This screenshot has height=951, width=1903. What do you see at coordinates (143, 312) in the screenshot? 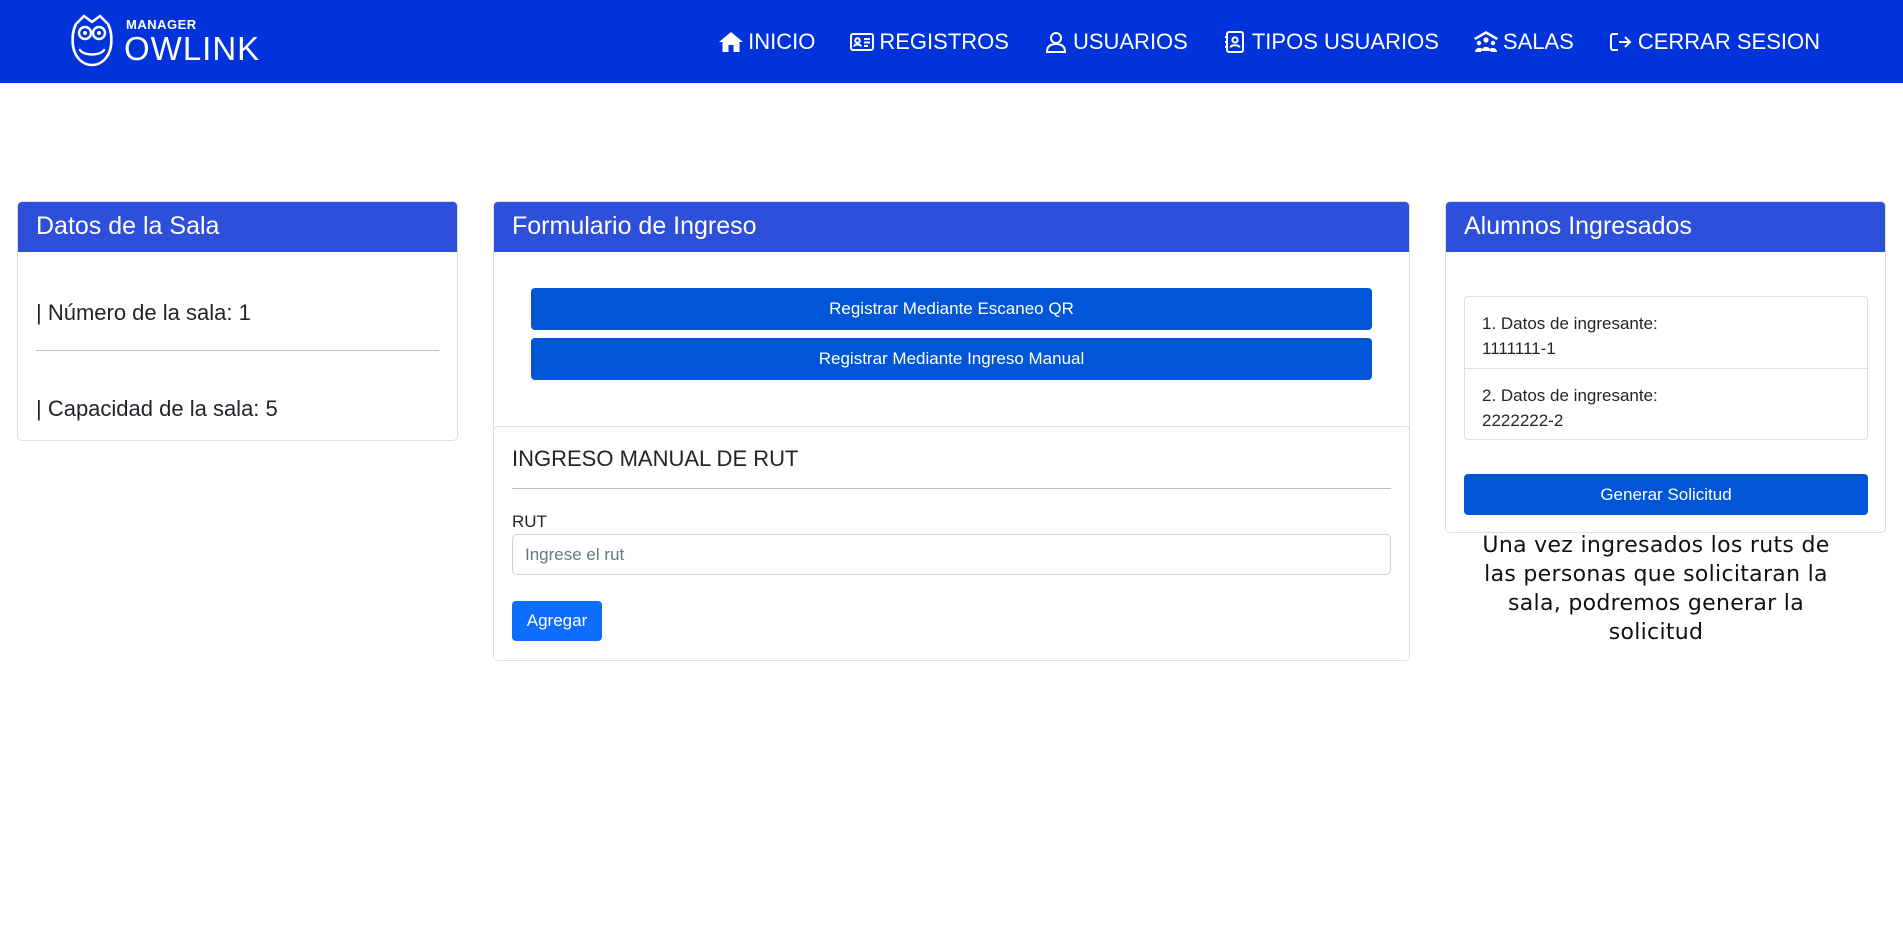
I see `room-number: | Número de la sala: 1` at bounding box center [143, 312].